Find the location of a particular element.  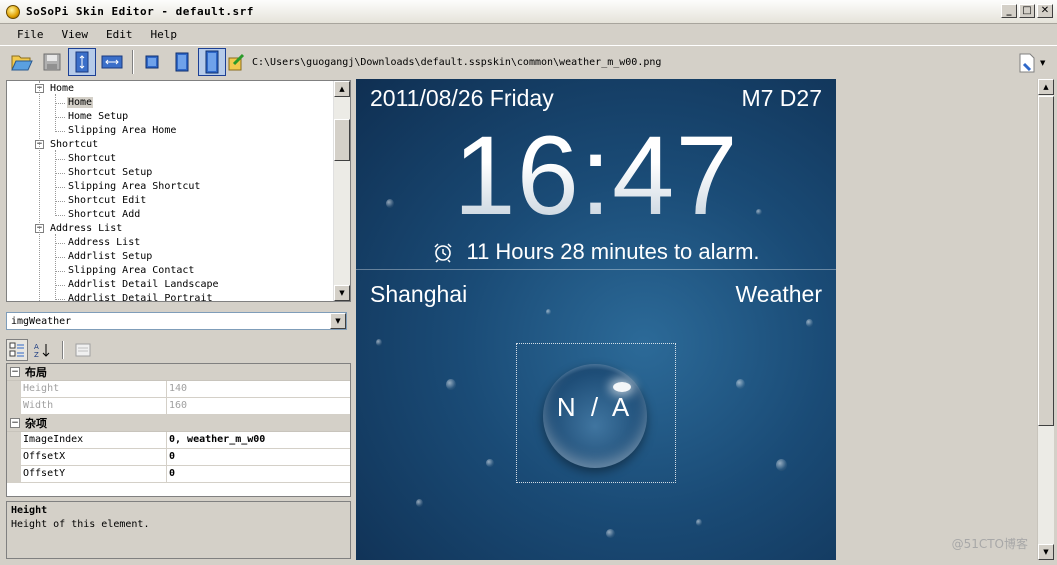

save-button is located at coordinates (52, 62).